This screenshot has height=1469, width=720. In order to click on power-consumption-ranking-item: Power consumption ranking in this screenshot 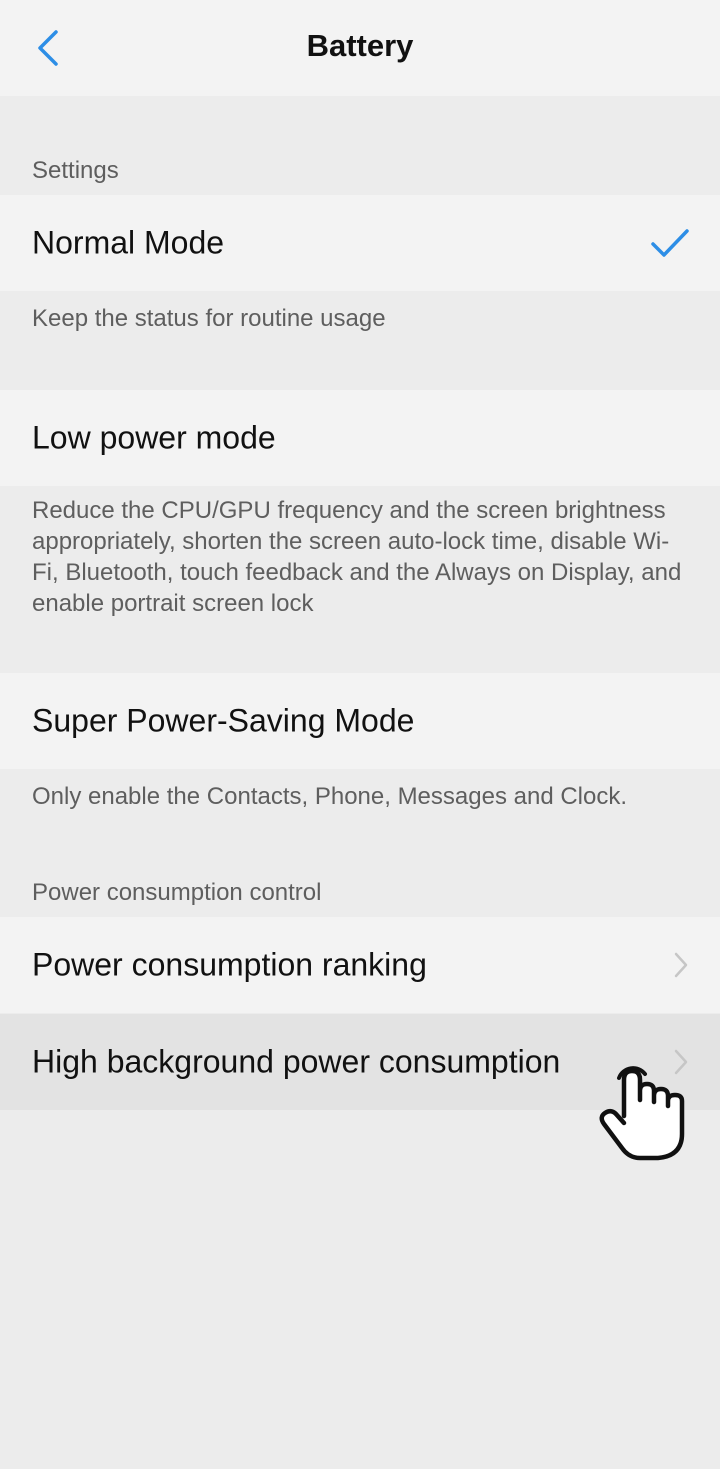, I will do `click(360, 965)`.